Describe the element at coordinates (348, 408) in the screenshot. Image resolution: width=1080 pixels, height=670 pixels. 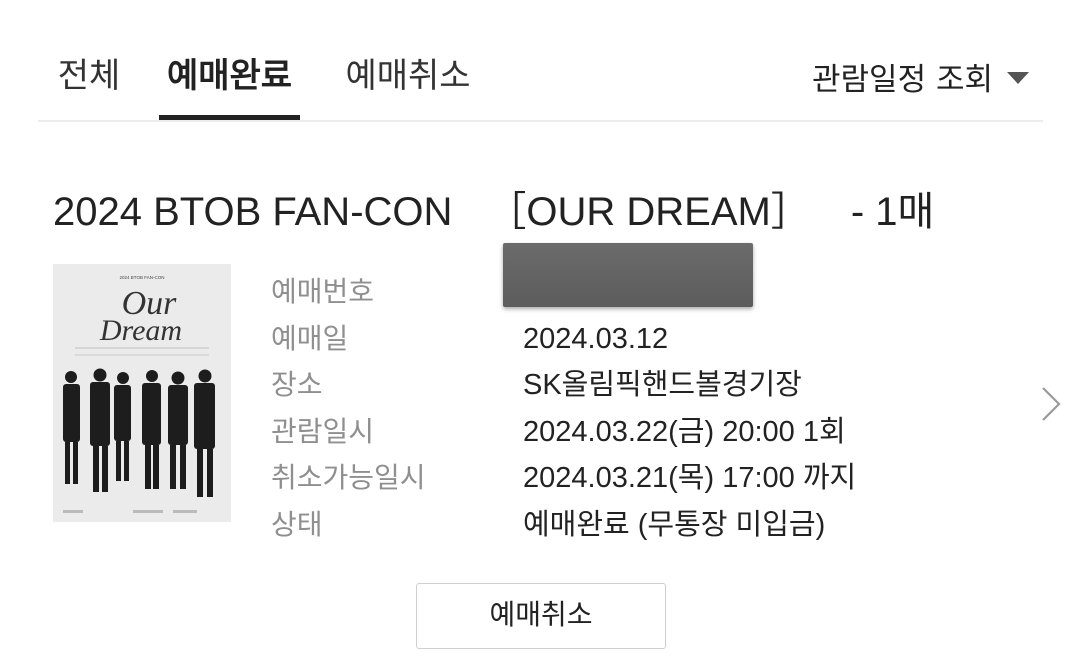
I see `detail-labels: 예매번호 예매일 장소 관람일시 취소가능일시 상태` at that location.